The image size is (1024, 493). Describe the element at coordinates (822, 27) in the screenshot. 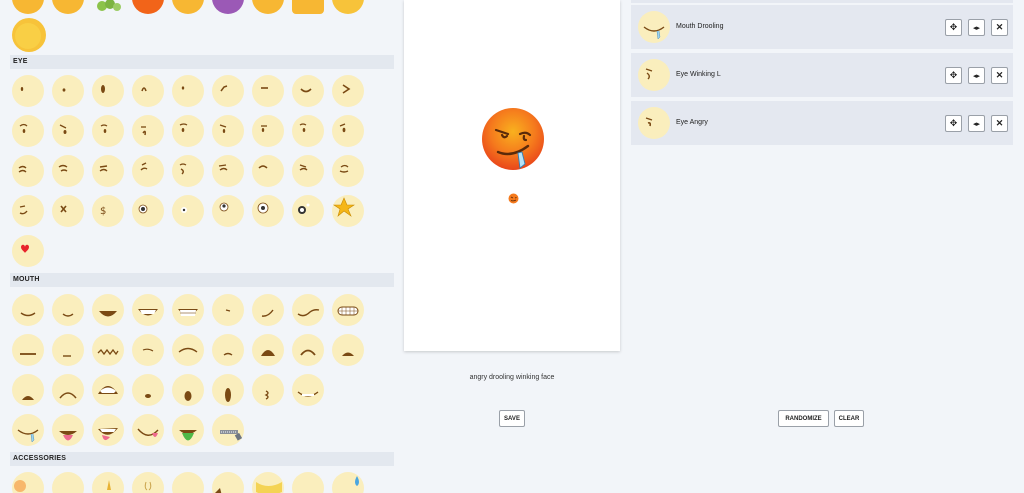

I see `layer-item-mouth-drooling: Mouth Drooling ✥ ◂▸ ✕` at that location.